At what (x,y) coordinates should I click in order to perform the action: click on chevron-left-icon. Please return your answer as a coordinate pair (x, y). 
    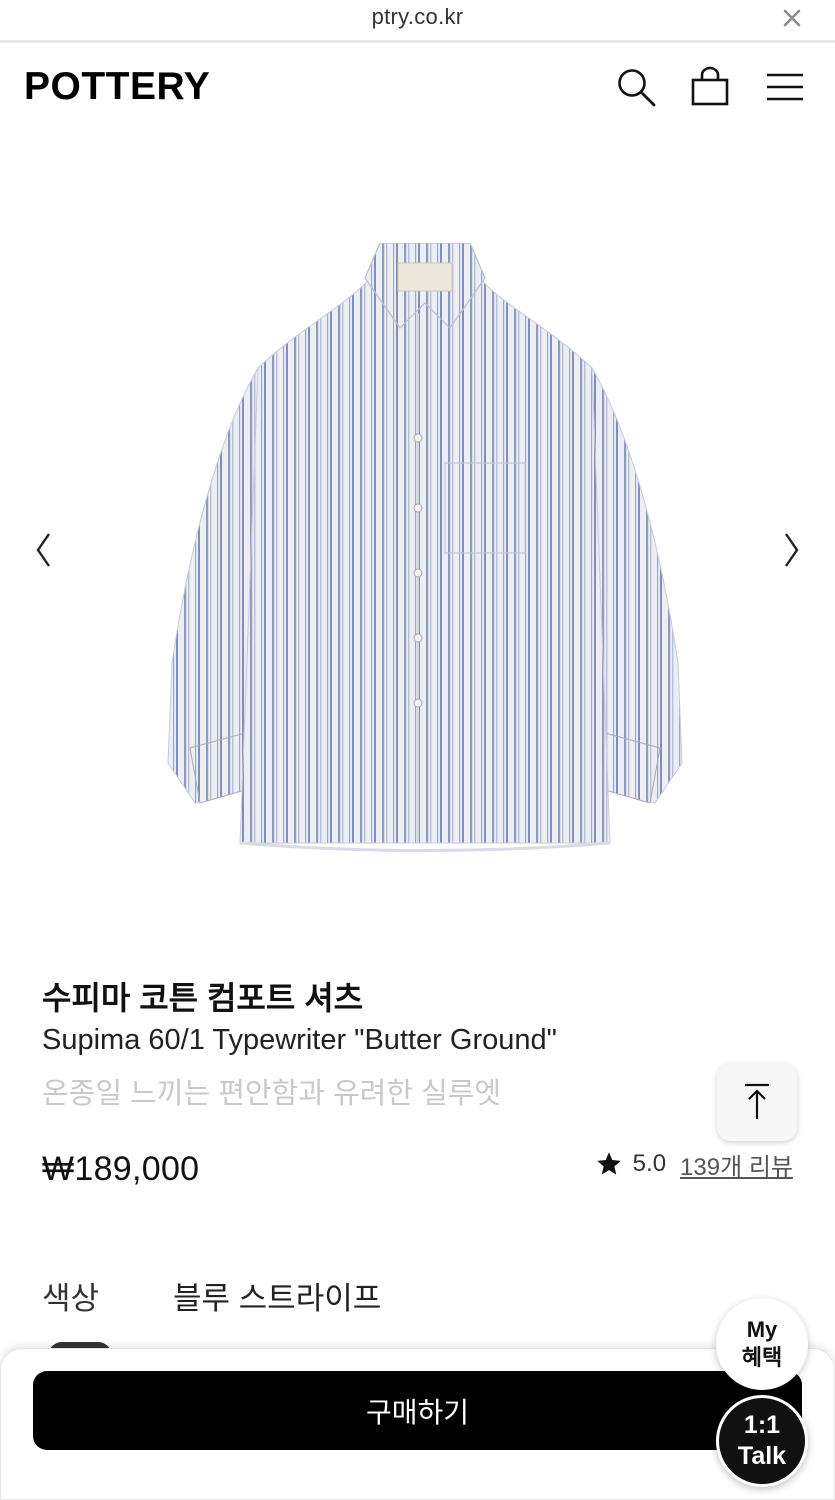
    Looking at the image, I should click on (43, 550).